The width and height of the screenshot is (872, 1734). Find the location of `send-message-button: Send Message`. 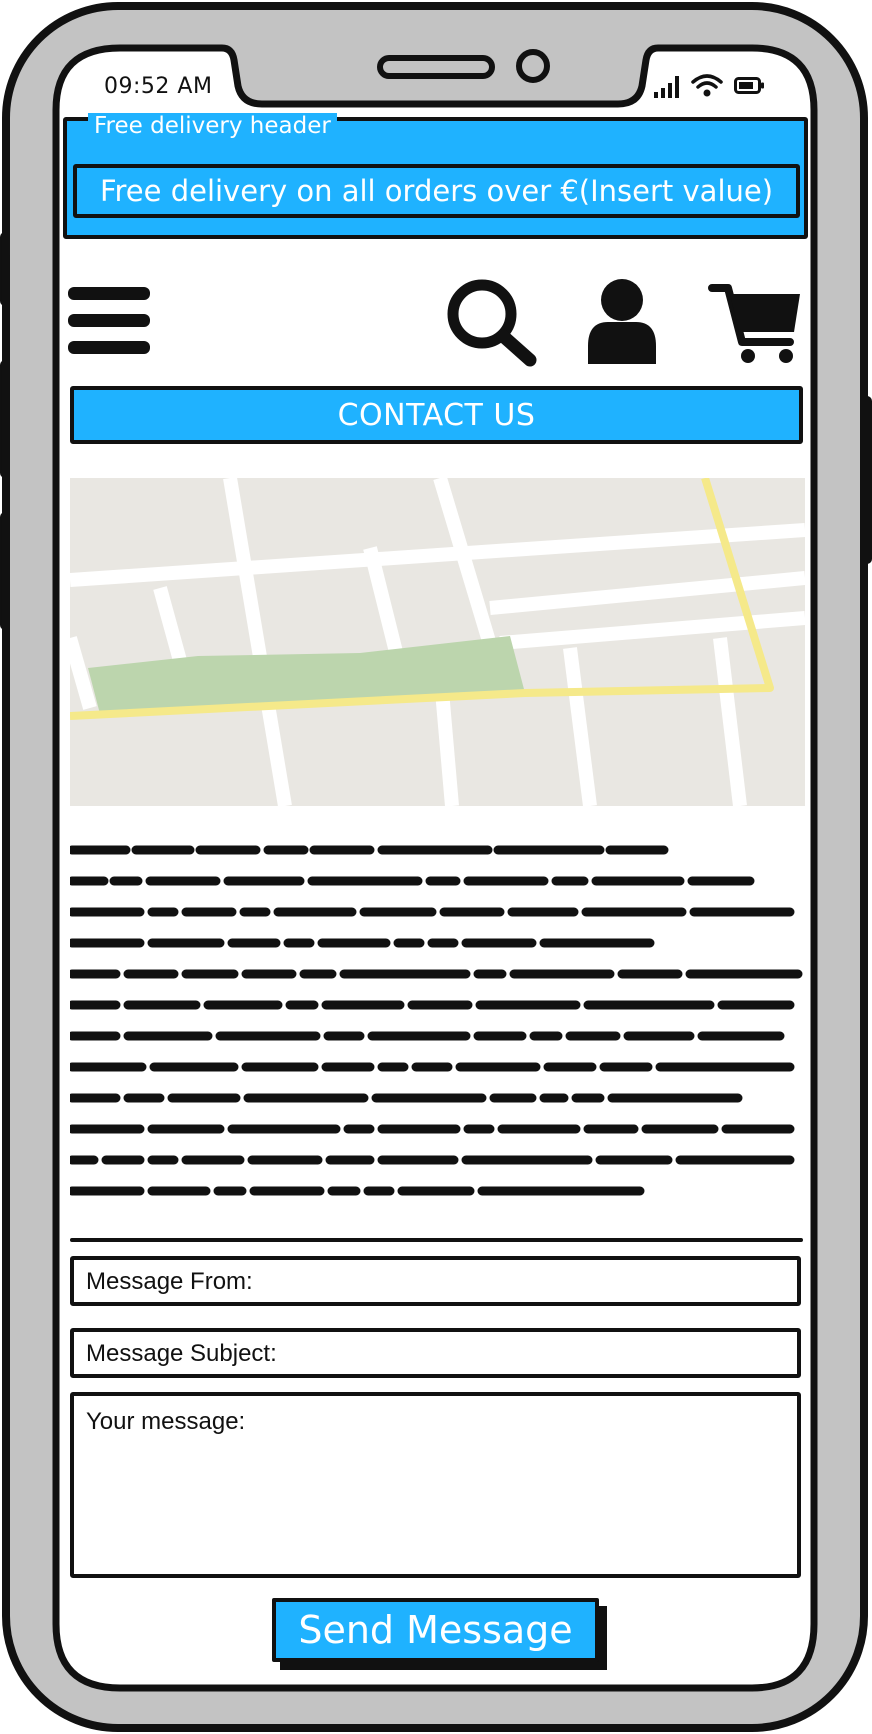

send-message-button: Send Message is located at coordinates (435, 1630).